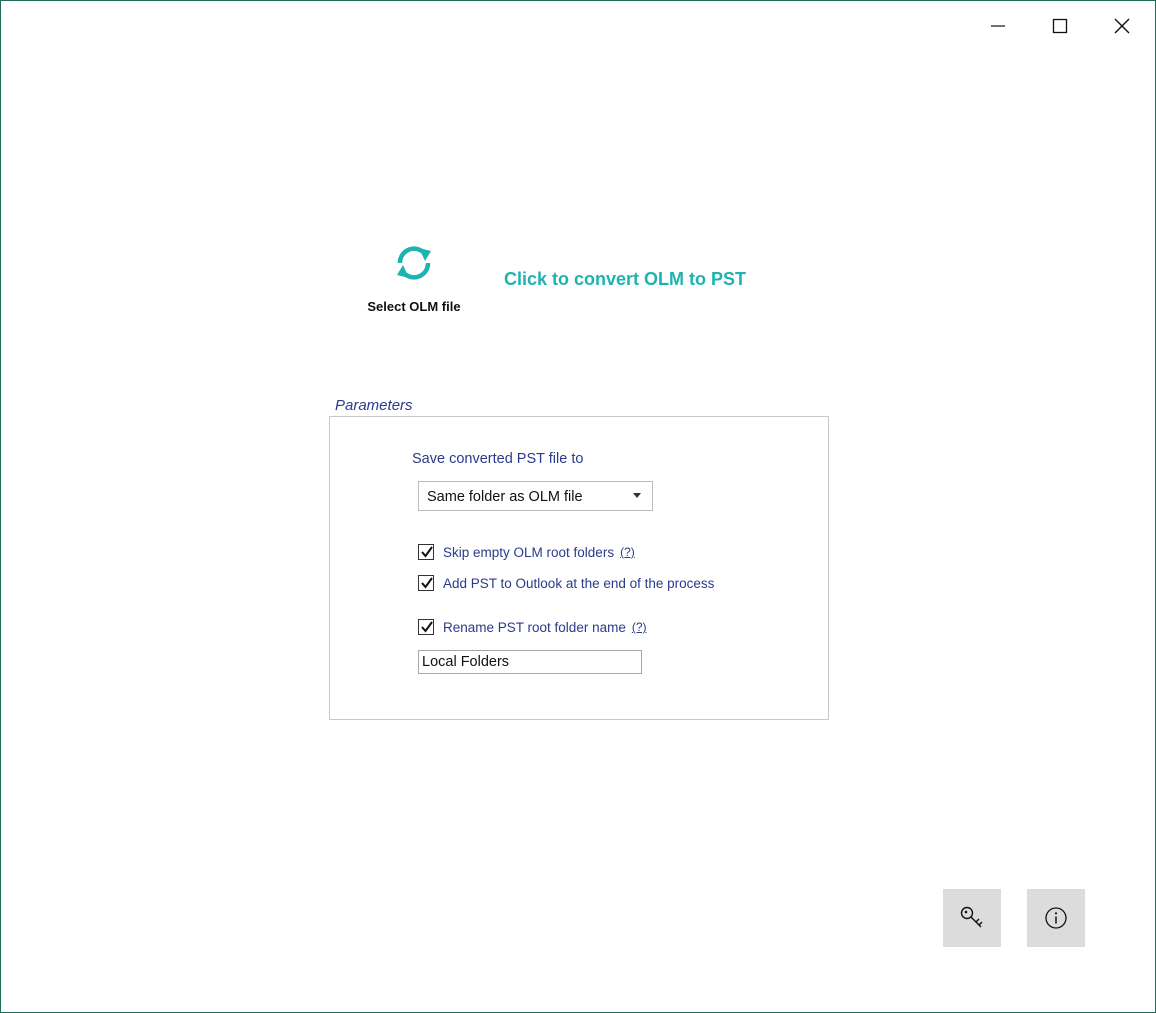 Image resolution: width=1156 pixels, height=1013 pixels. I want to click on refresh-icon, so click(414, 263).